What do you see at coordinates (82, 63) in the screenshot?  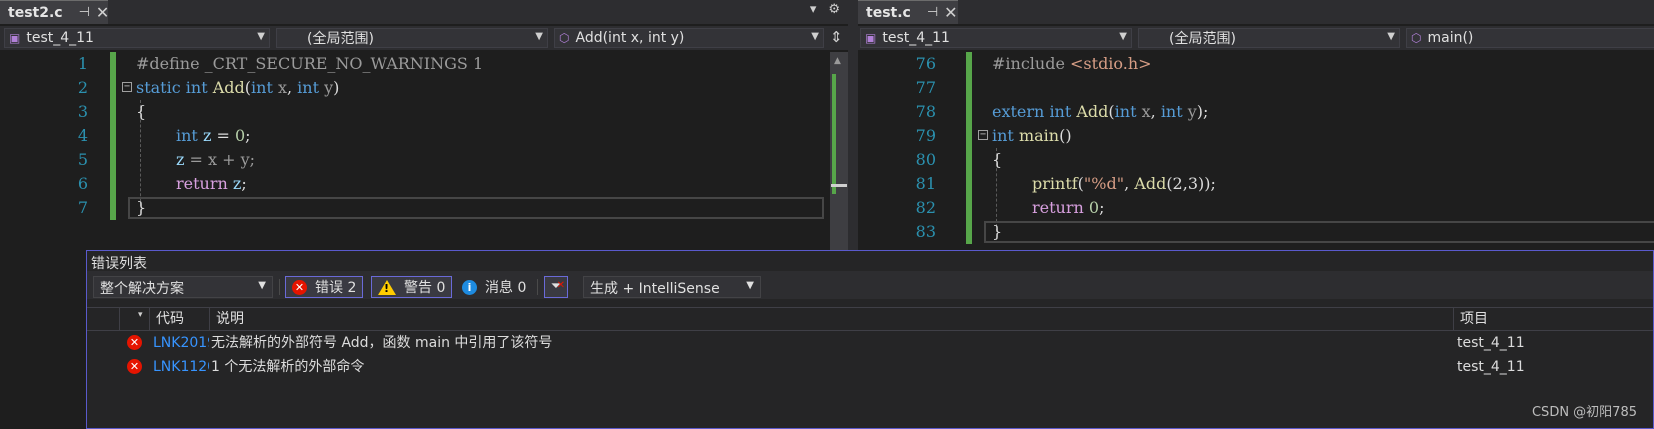 I see `line-number: 1` at bounding box center [82, 63].